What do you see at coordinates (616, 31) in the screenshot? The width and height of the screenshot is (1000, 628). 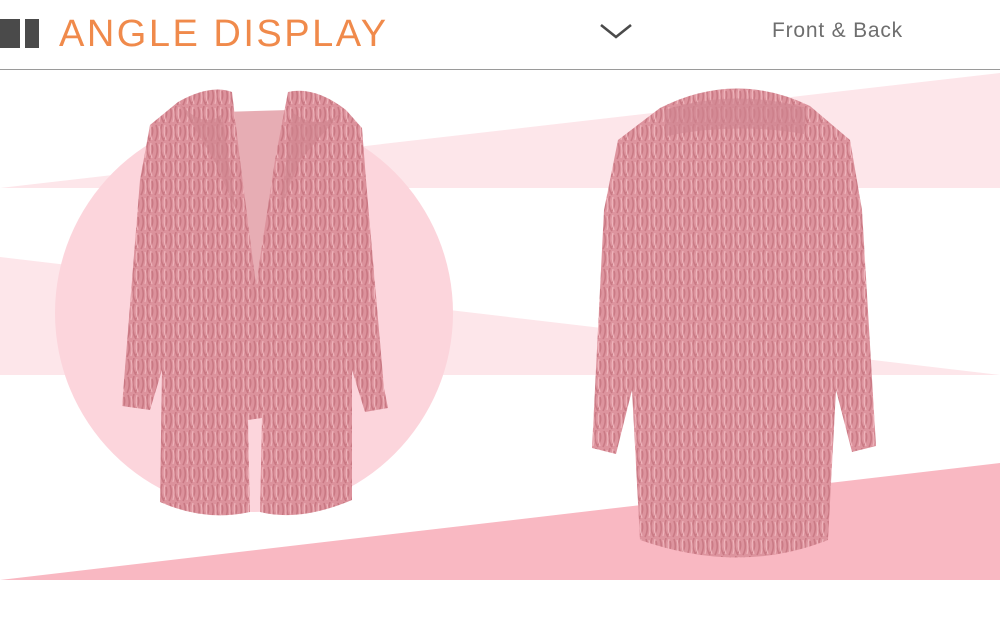 I see `chevron-down-icon` at bounding box center [616, 31].